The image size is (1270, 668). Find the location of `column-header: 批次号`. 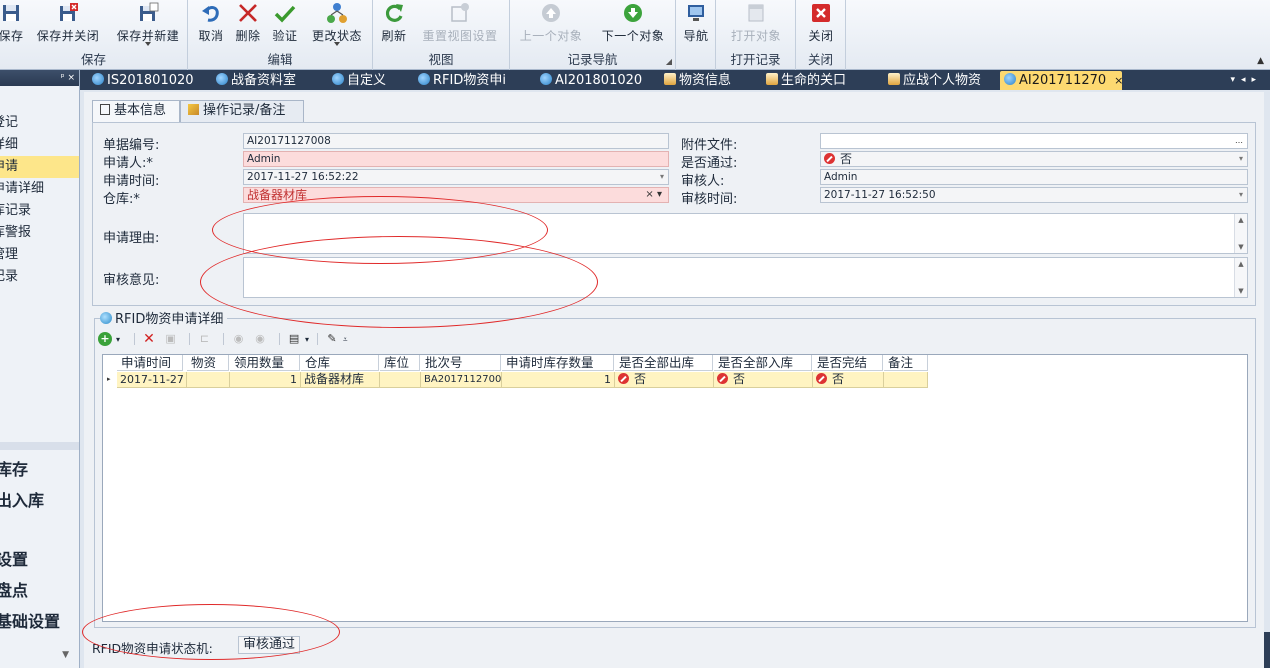

column-header: 批次号 is located at coordinates (461, 363).